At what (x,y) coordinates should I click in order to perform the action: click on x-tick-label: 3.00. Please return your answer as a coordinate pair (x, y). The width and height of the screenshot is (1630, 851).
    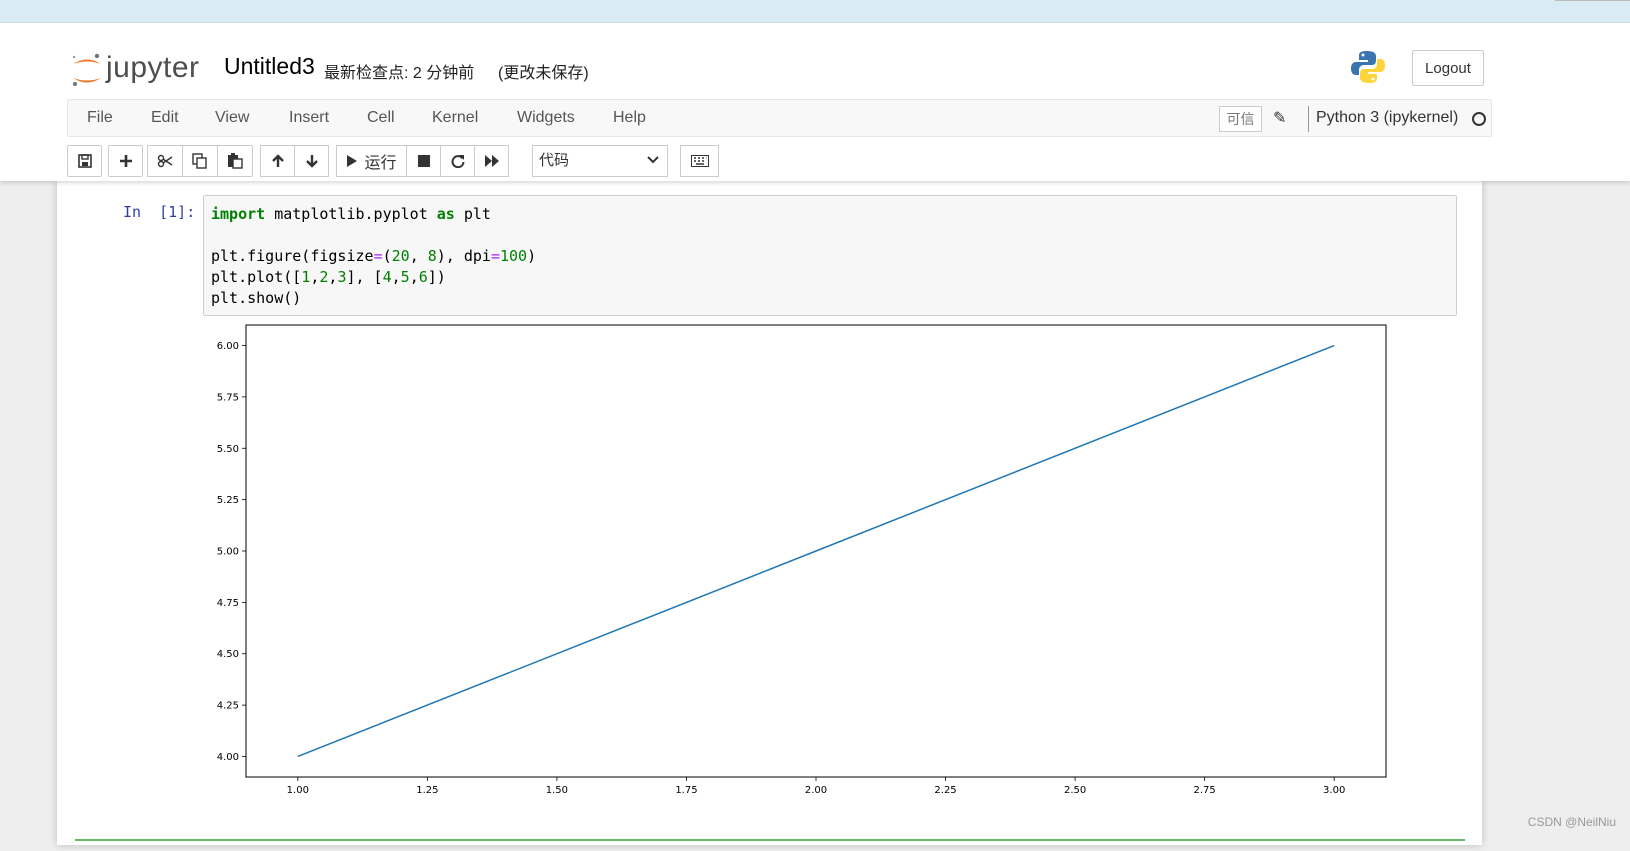
    Looking at the image, I should click on (1334, 790).